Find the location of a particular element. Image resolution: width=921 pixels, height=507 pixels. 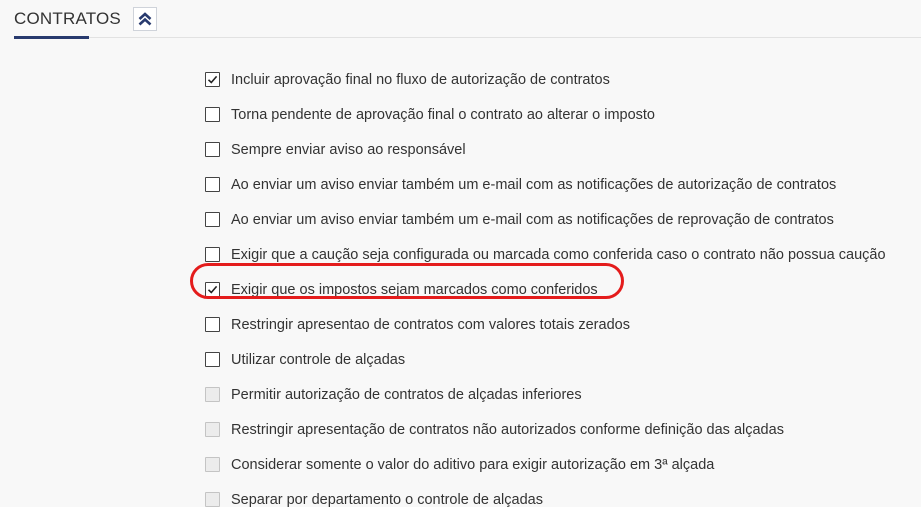

section-title-underline is located at coordinates (51, 37).